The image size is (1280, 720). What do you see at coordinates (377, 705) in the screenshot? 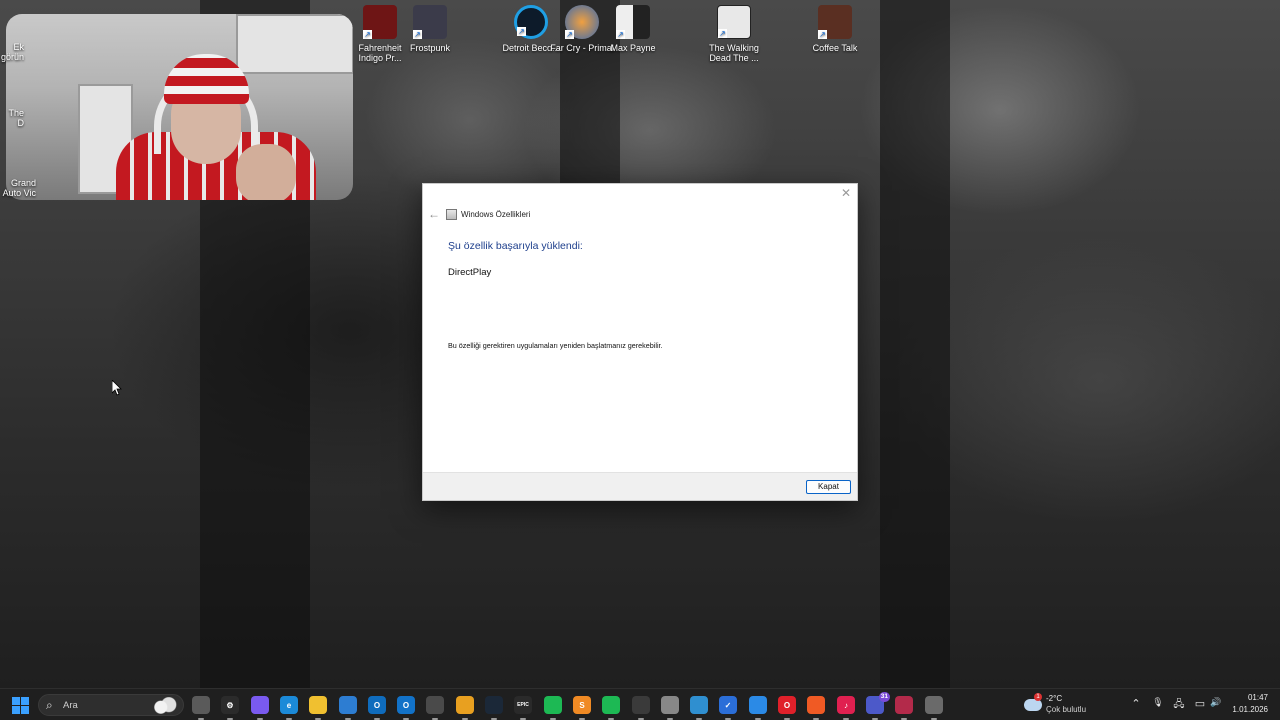
I see `outlook-icon: O` at bounding box center [377, 705].